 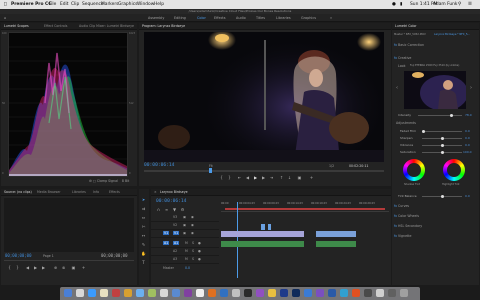 I want to click on mark-in-icon: {, so click(x=221, y=177).